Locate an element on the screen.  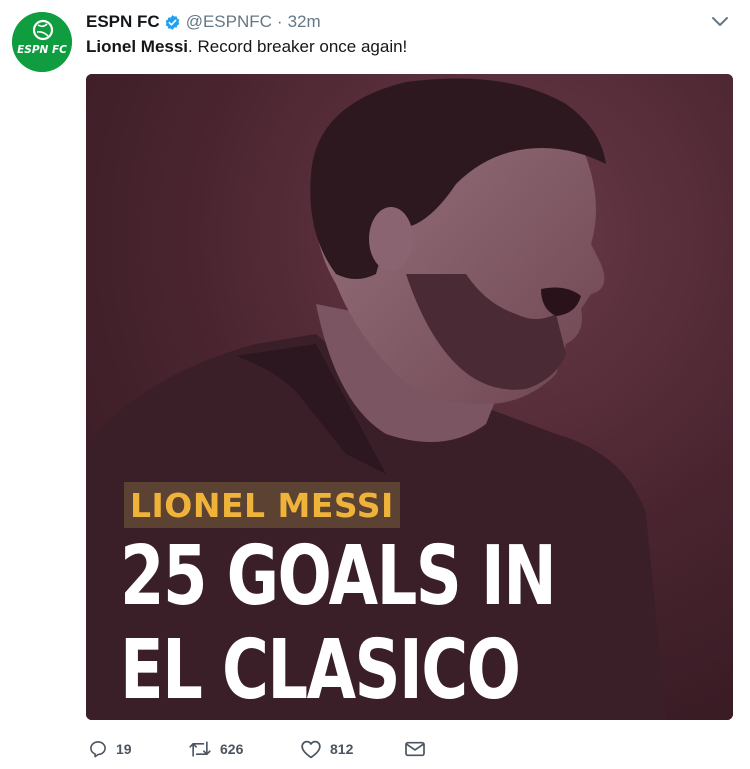
direct-message-button is located at coordinates (415, 749).